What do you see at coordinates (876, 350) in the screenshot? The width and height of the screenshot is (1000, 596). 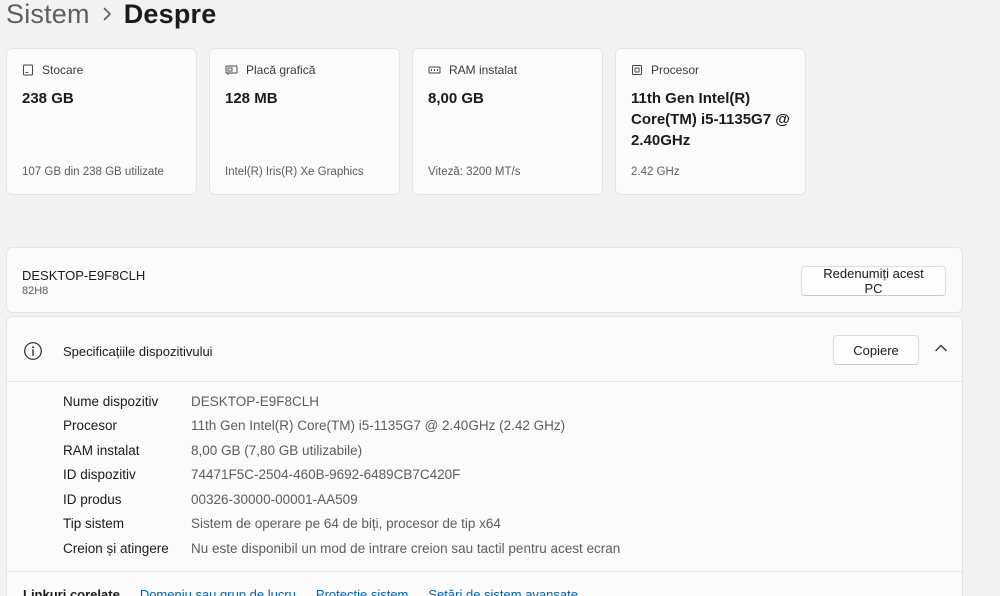 I see `copy-button: Copiere` at bounding box center [876, 350].